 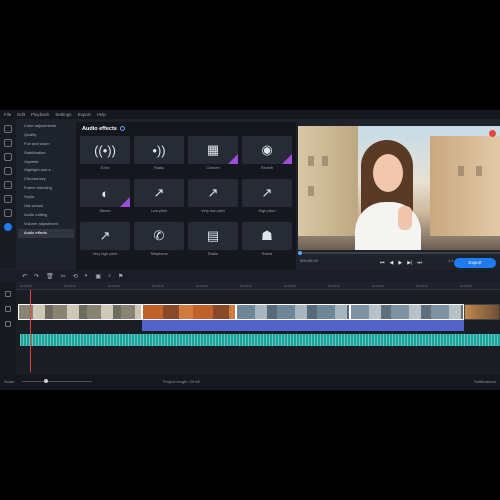 What do you see at coordinates (46, 179) in the screenshot?
I see `category-item: Chroma key` at bounding box center [46, 179].